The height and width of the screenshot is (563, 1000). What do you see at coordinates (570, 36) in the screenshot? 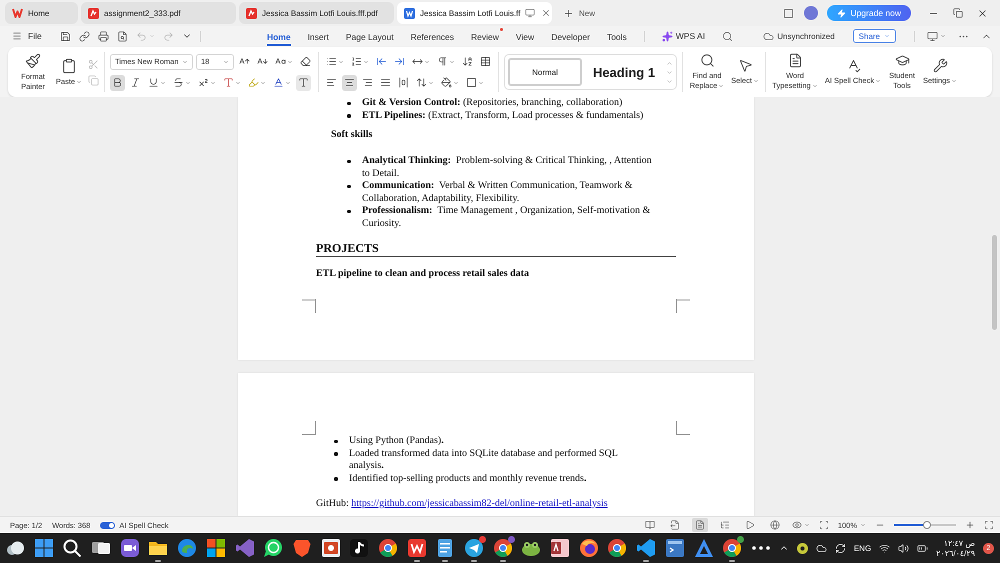
I see `ribbon-tab: Developer` at bounding box center [570, 36].